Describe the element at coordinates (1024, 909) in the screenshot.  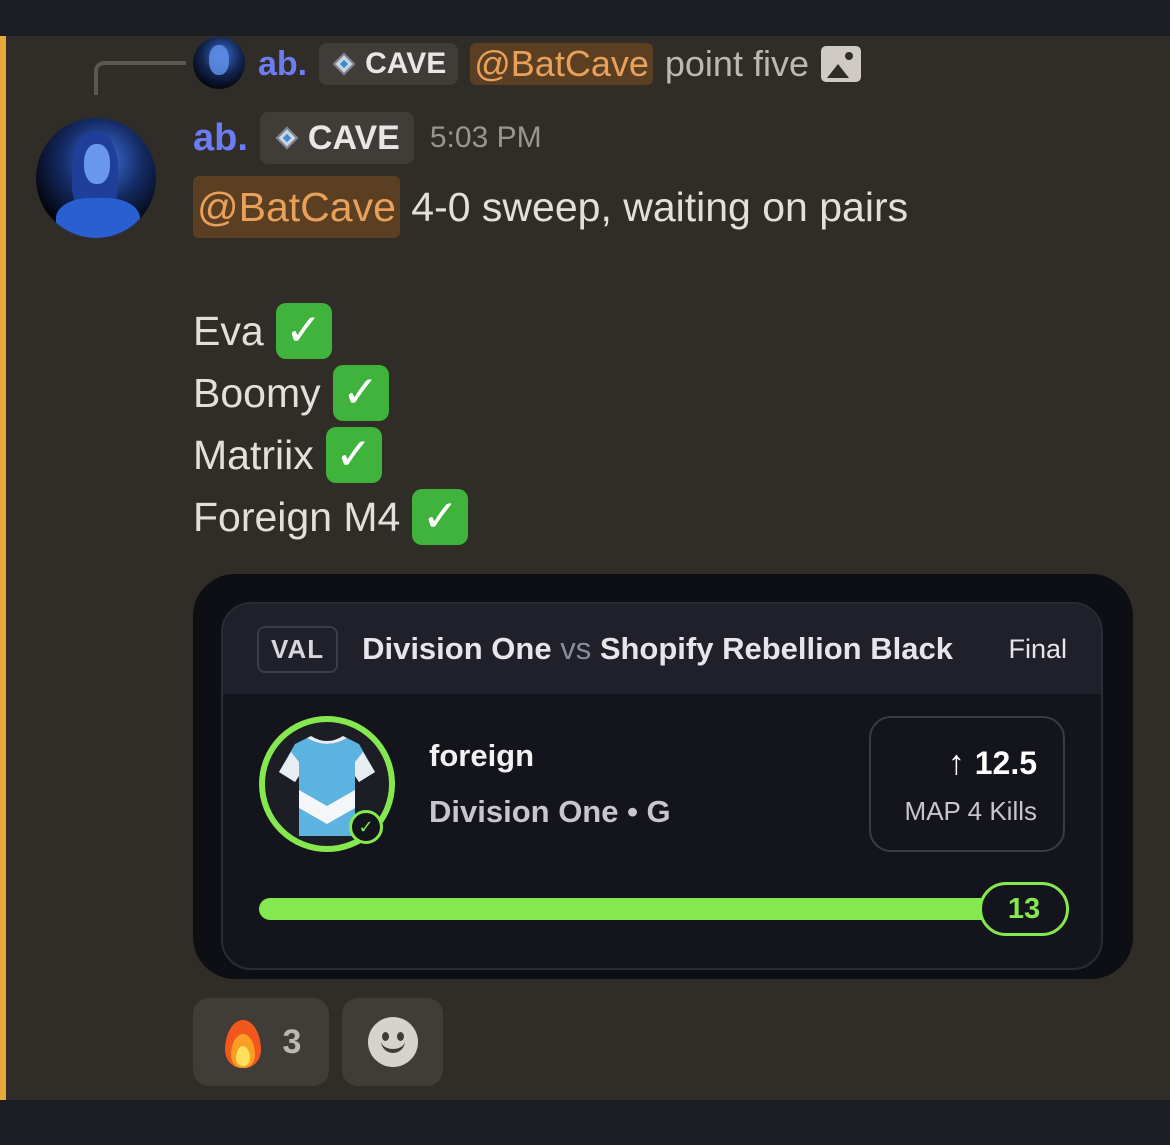
I see `result-badge: 13` at that location.